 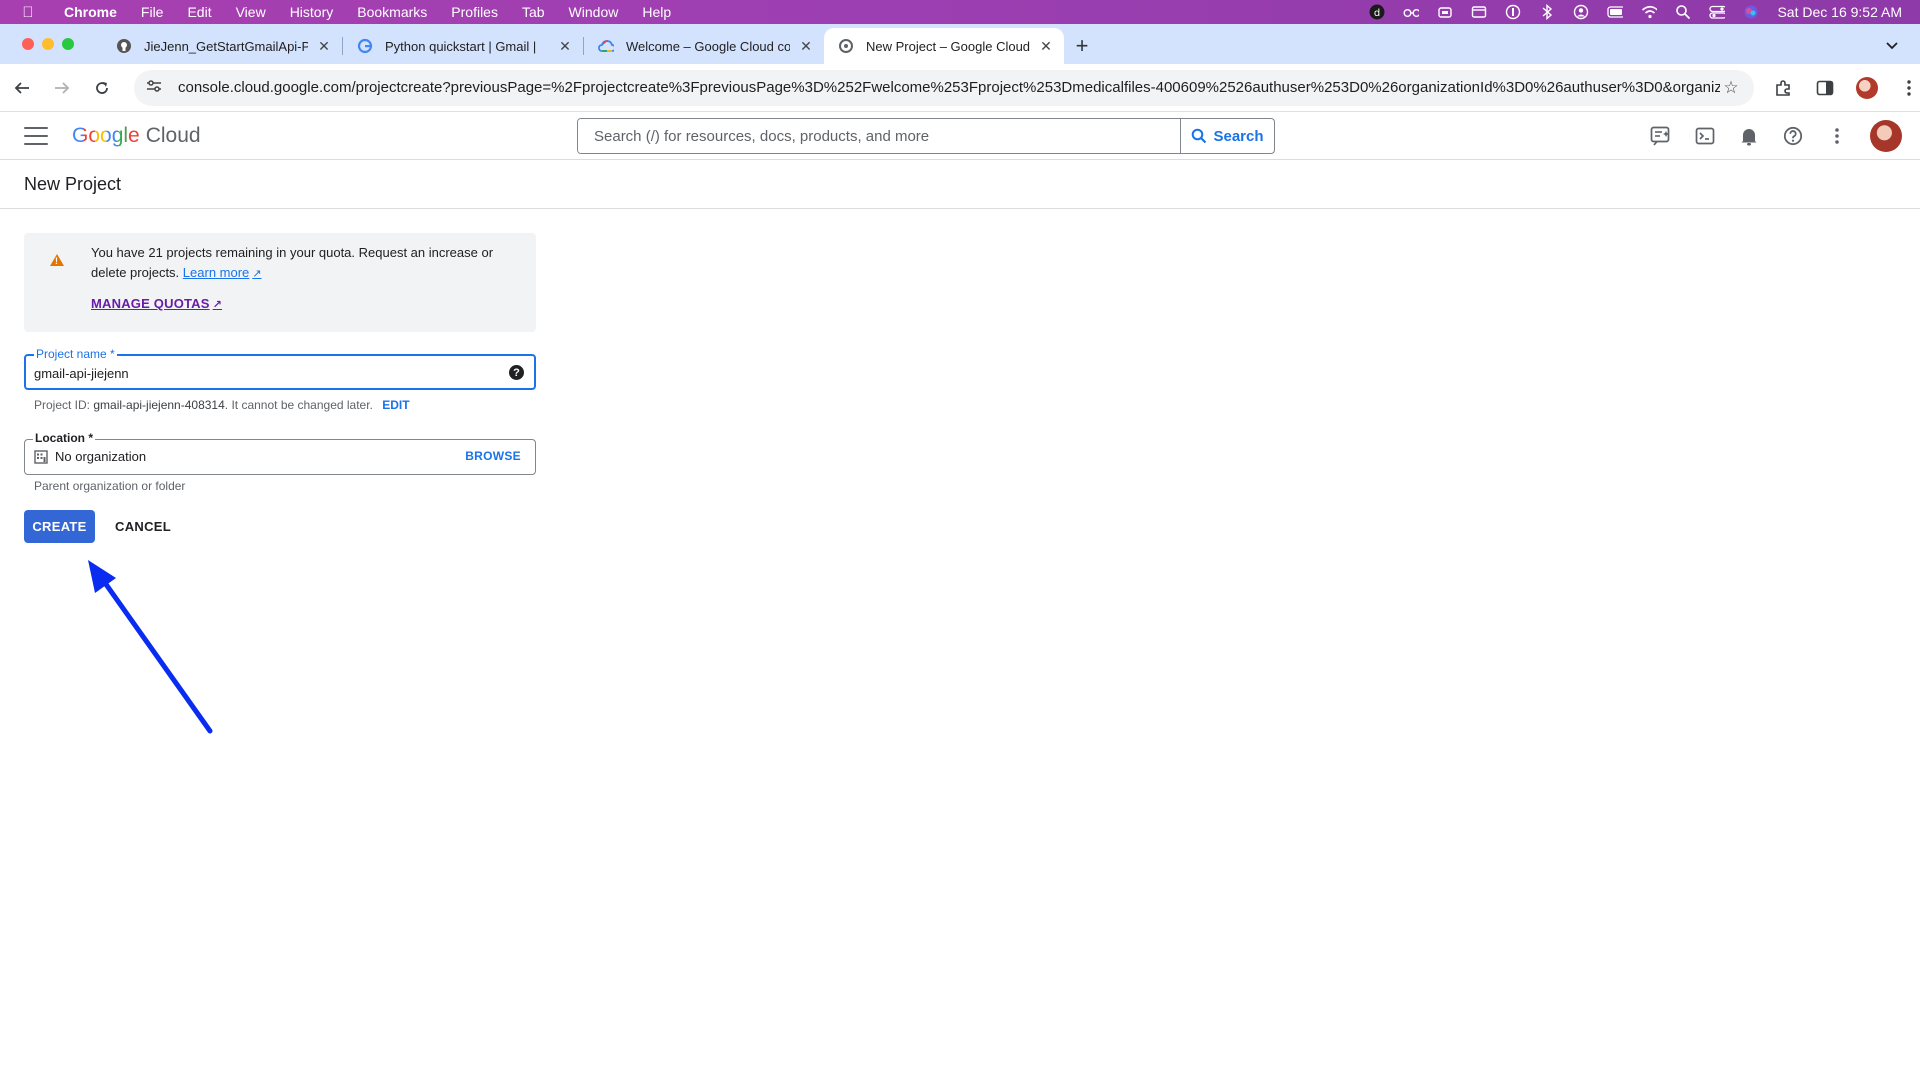 I want to click on cloud-shell-icon, so click(x=1705, y=136).